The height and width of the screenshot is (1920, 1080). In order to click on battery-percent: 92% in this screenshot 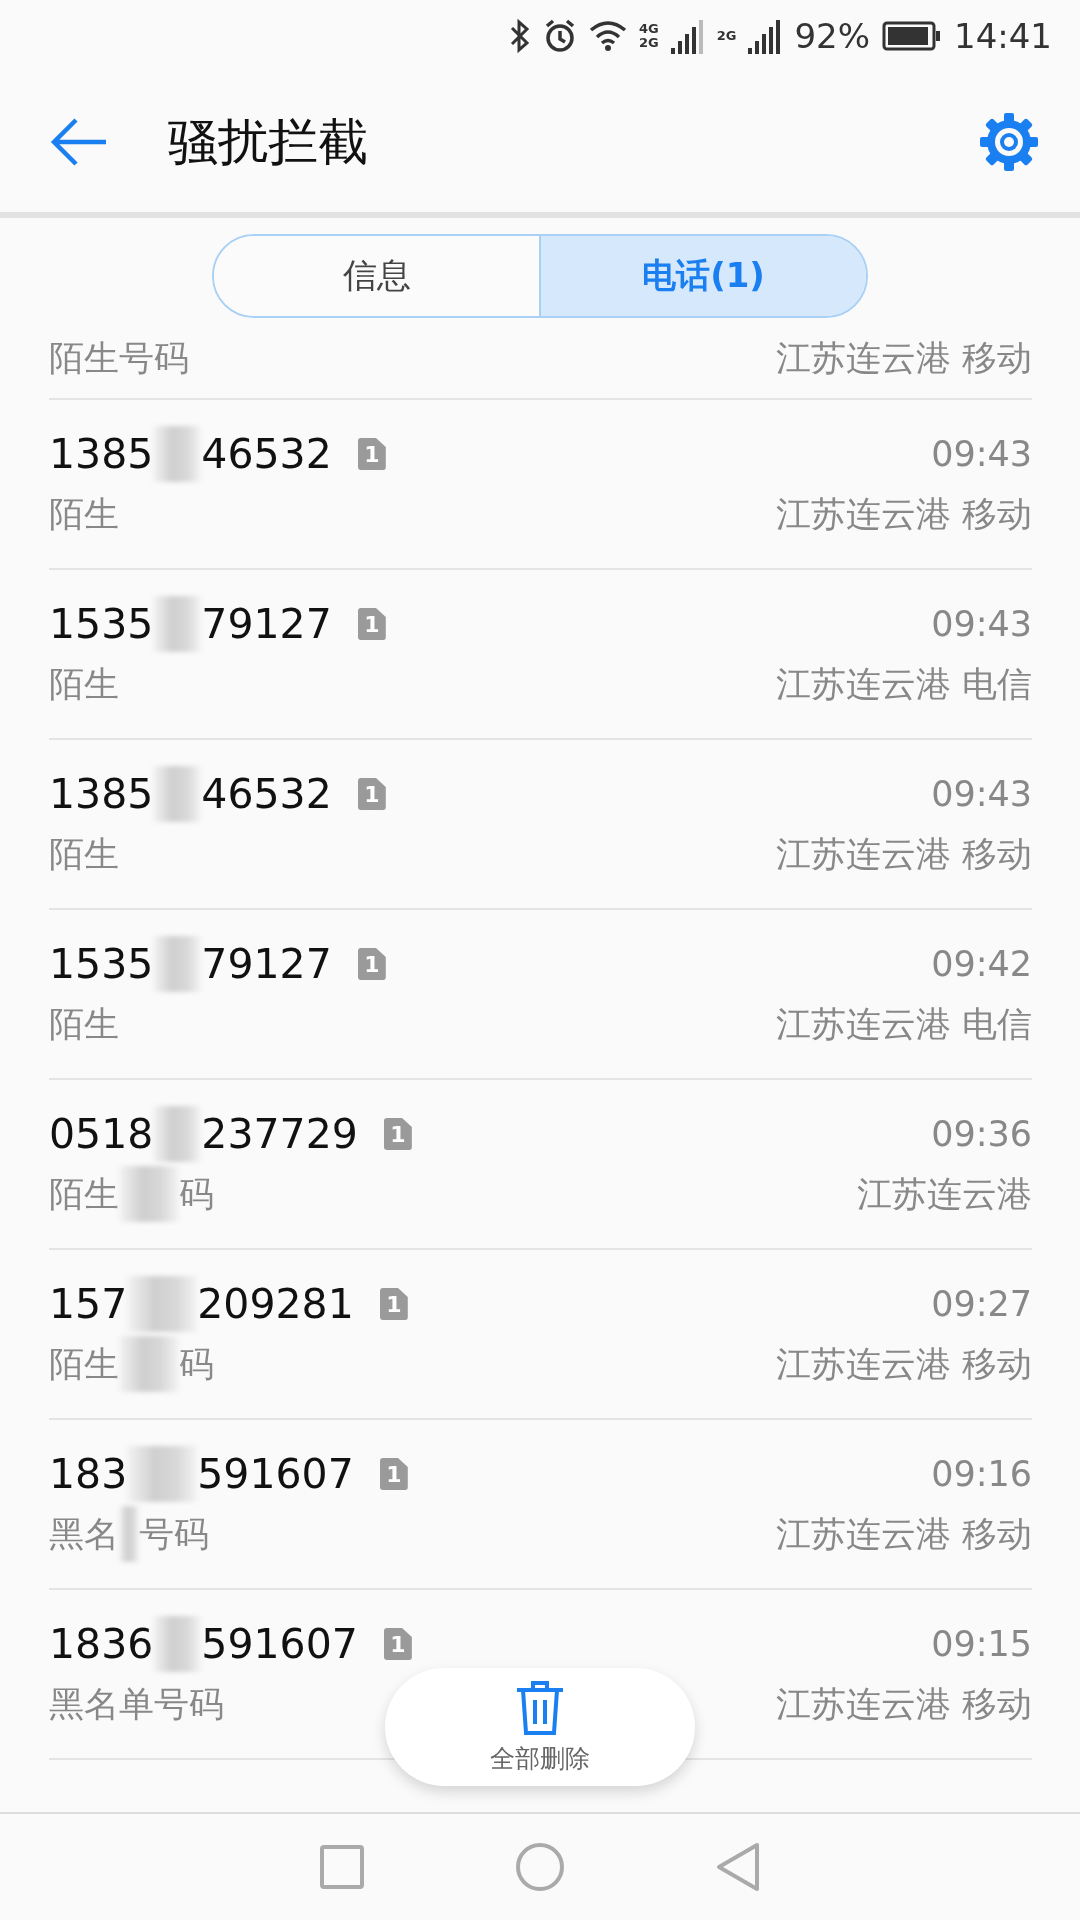, I will do `click(832, 36)`.